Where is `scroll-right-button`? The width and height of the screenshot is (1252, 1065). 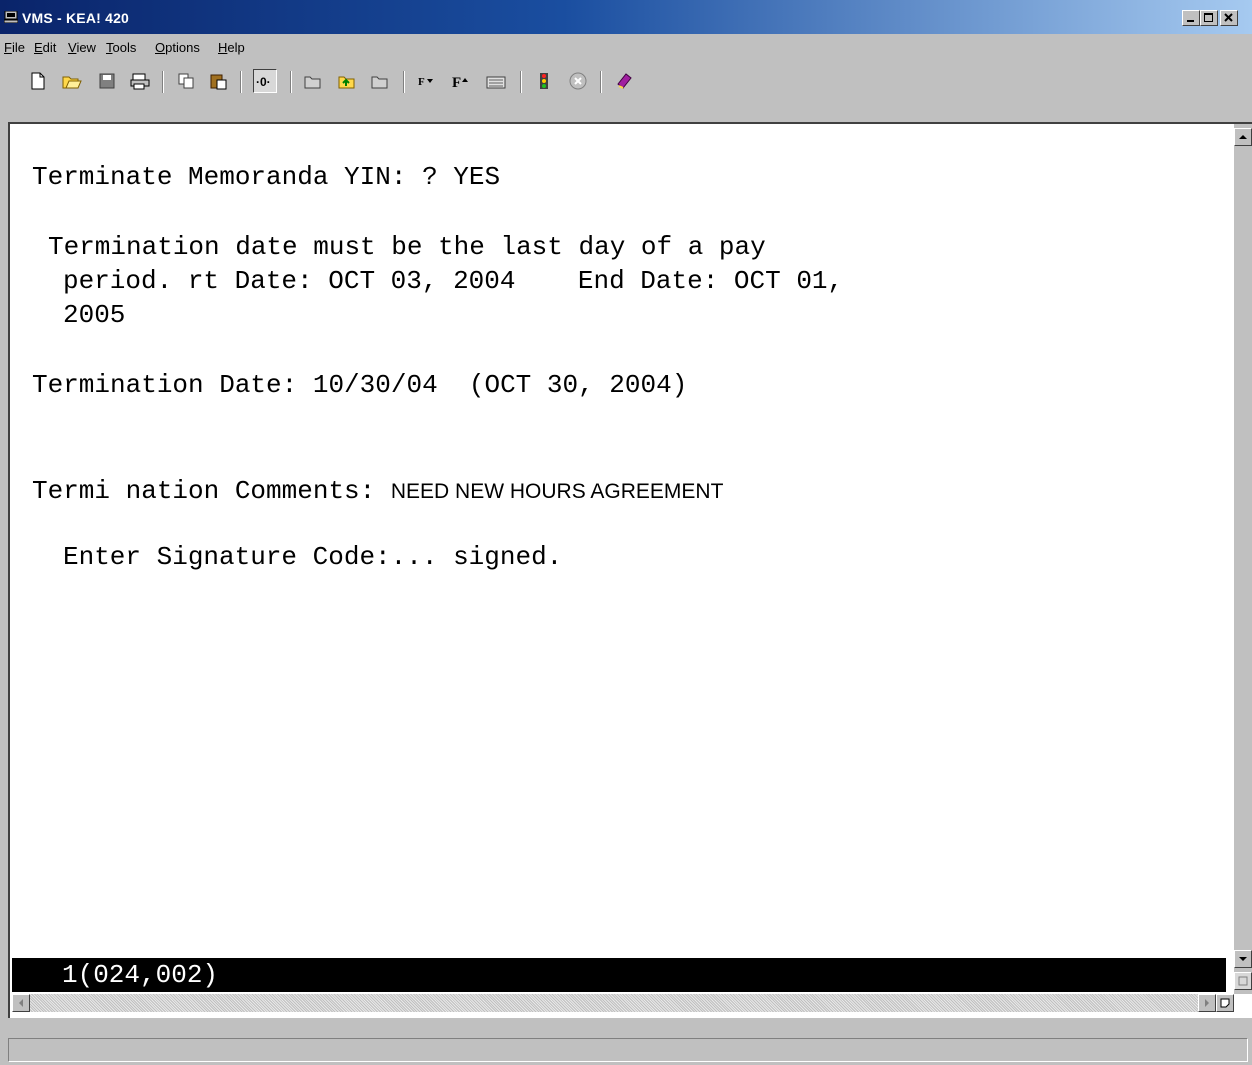 scroll-right-button is located at coordinates (1207, 1003).